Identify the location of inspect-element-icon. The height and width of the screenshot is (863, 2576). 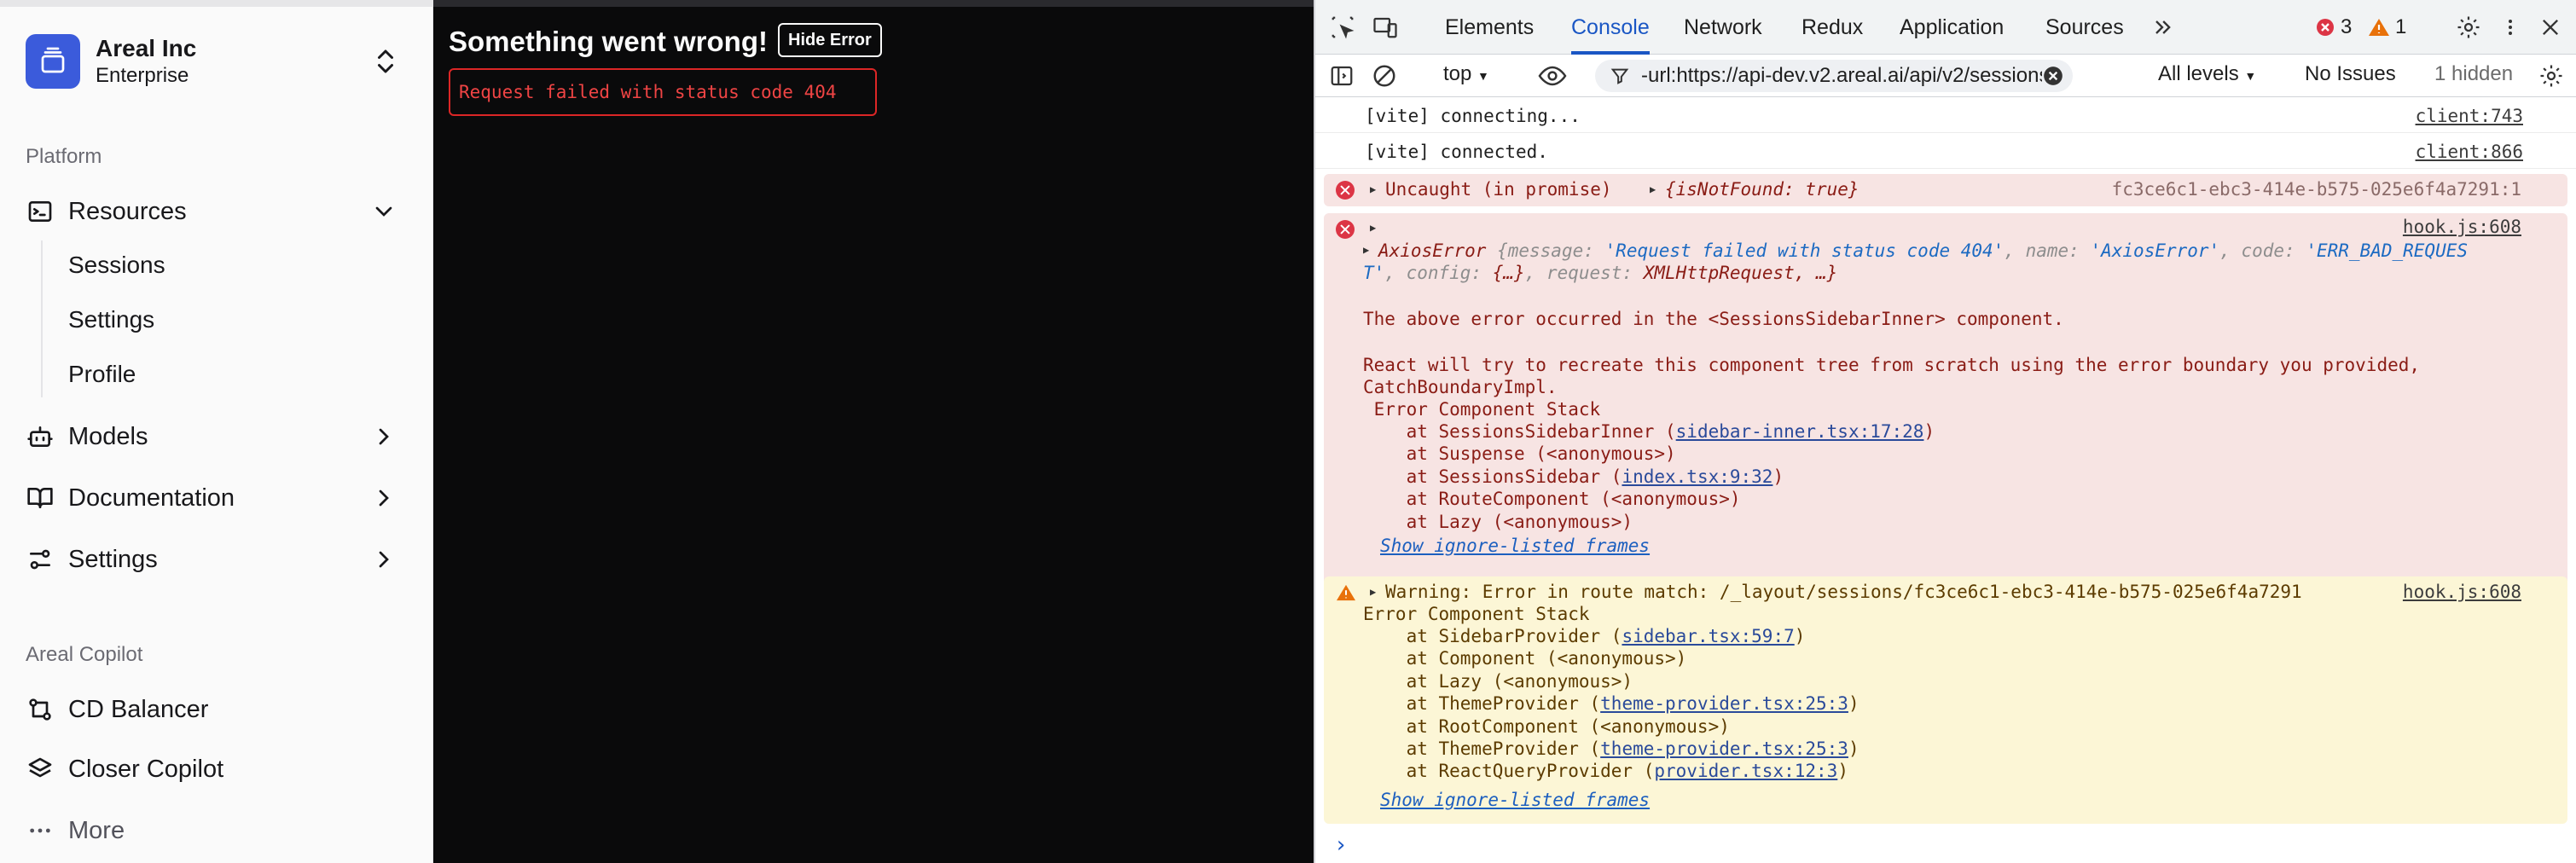
(1342, 27).